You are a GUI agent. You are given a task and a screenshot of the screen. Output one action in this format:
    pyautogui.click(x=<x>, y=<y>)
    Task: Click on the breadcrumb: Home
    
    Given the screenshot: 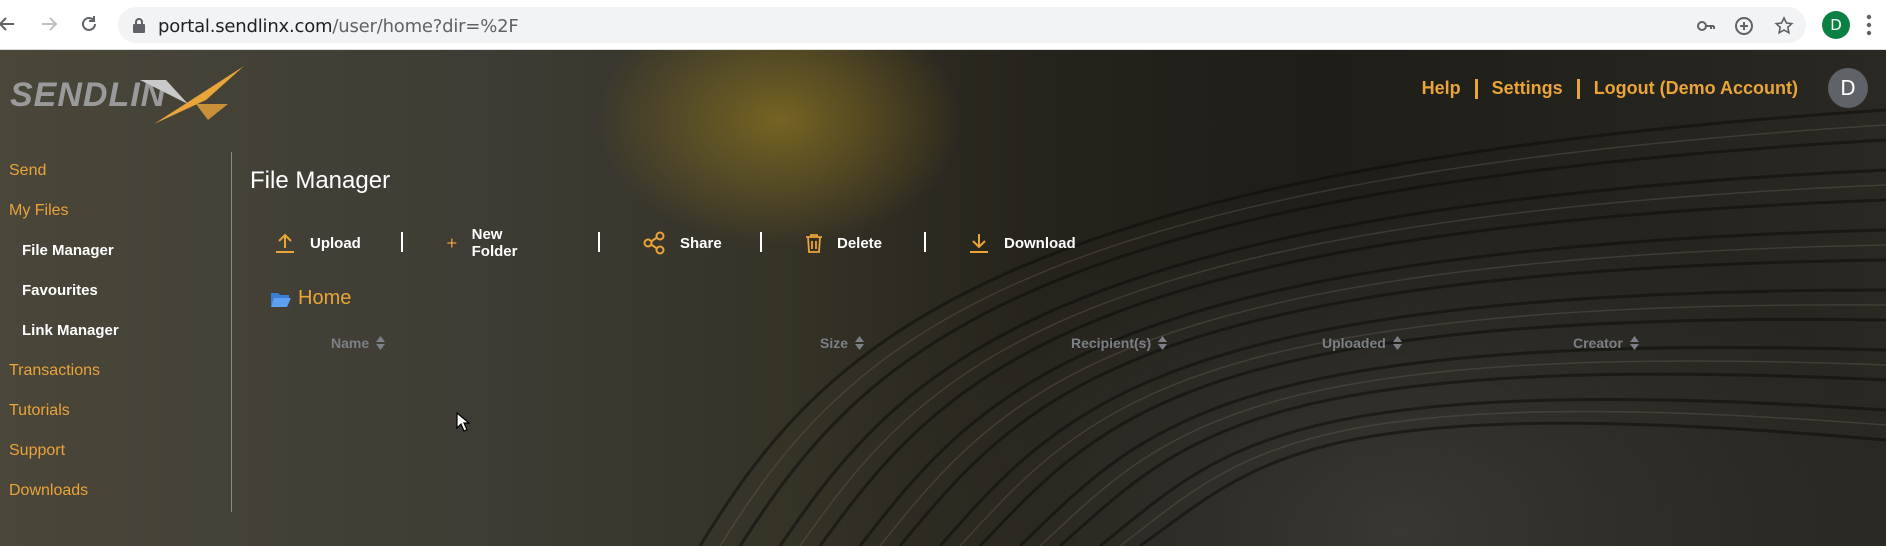 What is the action you would take?
    pyautogui.click(x=310, y=298)
    